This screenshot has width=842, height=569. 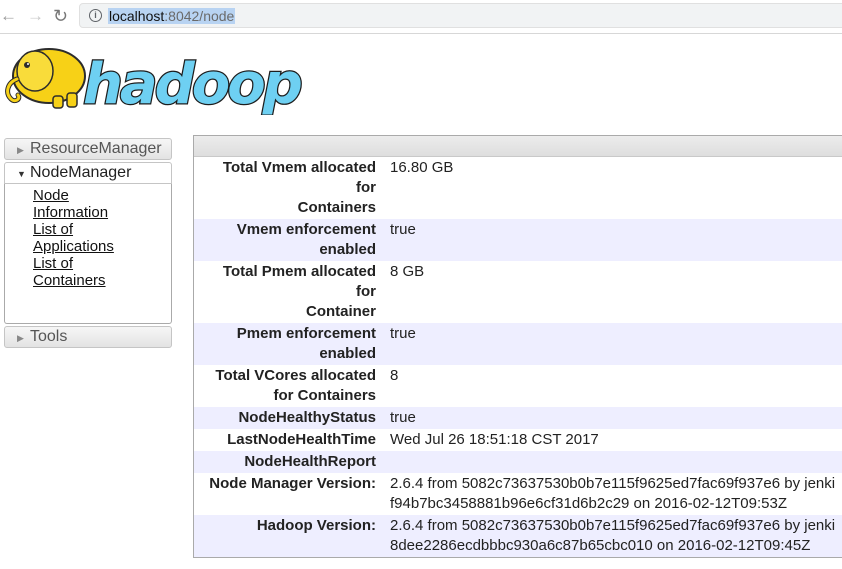 I want to click on row-value, so click(x=612, y=462).